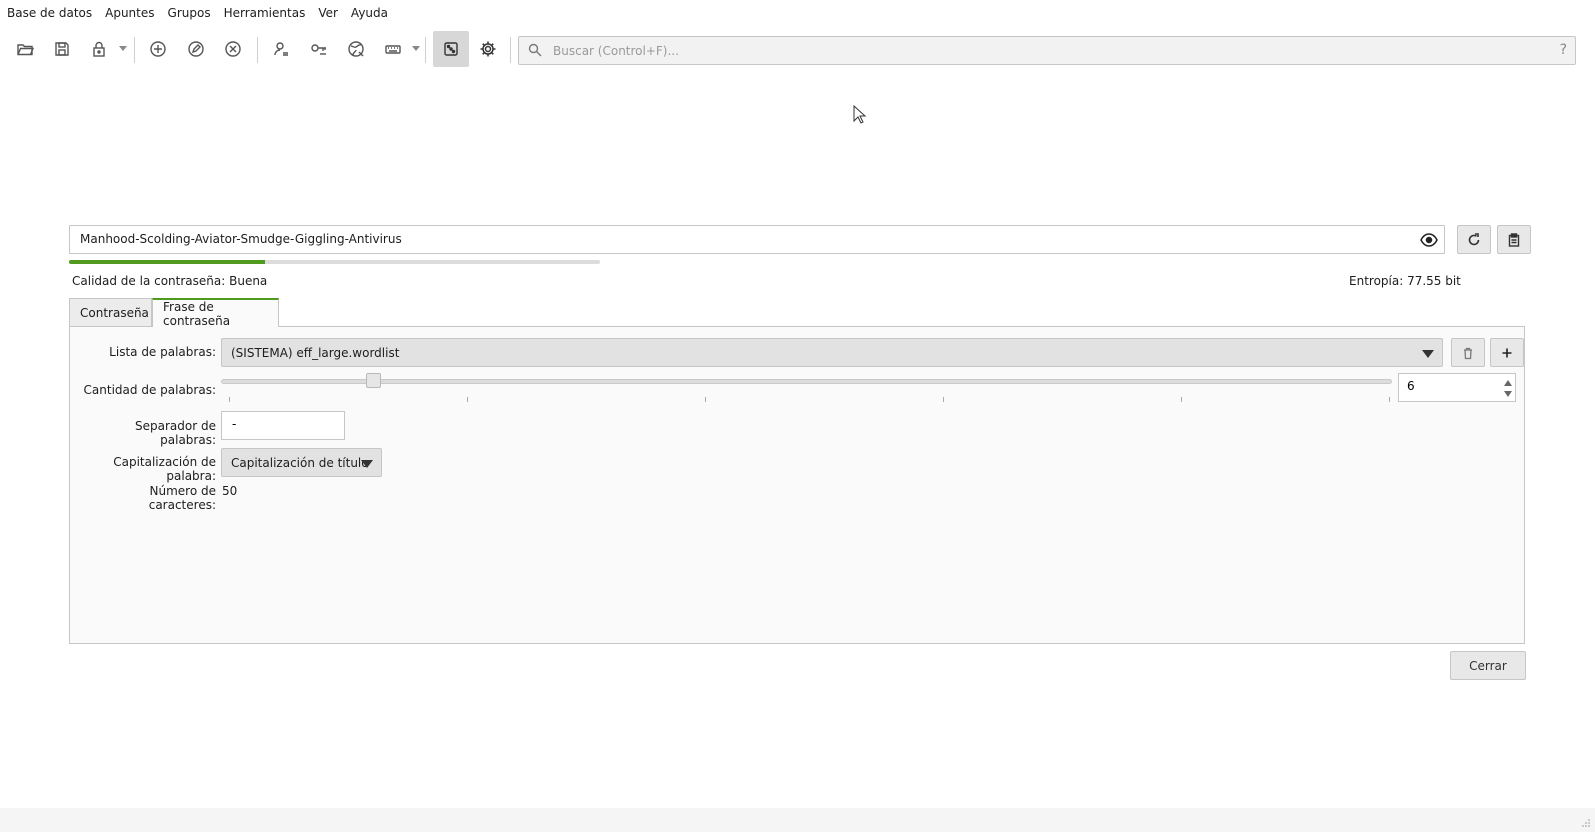 The height and width of the screenshot is (832, 1595). I want to click on status-bar, so click(797, 820).